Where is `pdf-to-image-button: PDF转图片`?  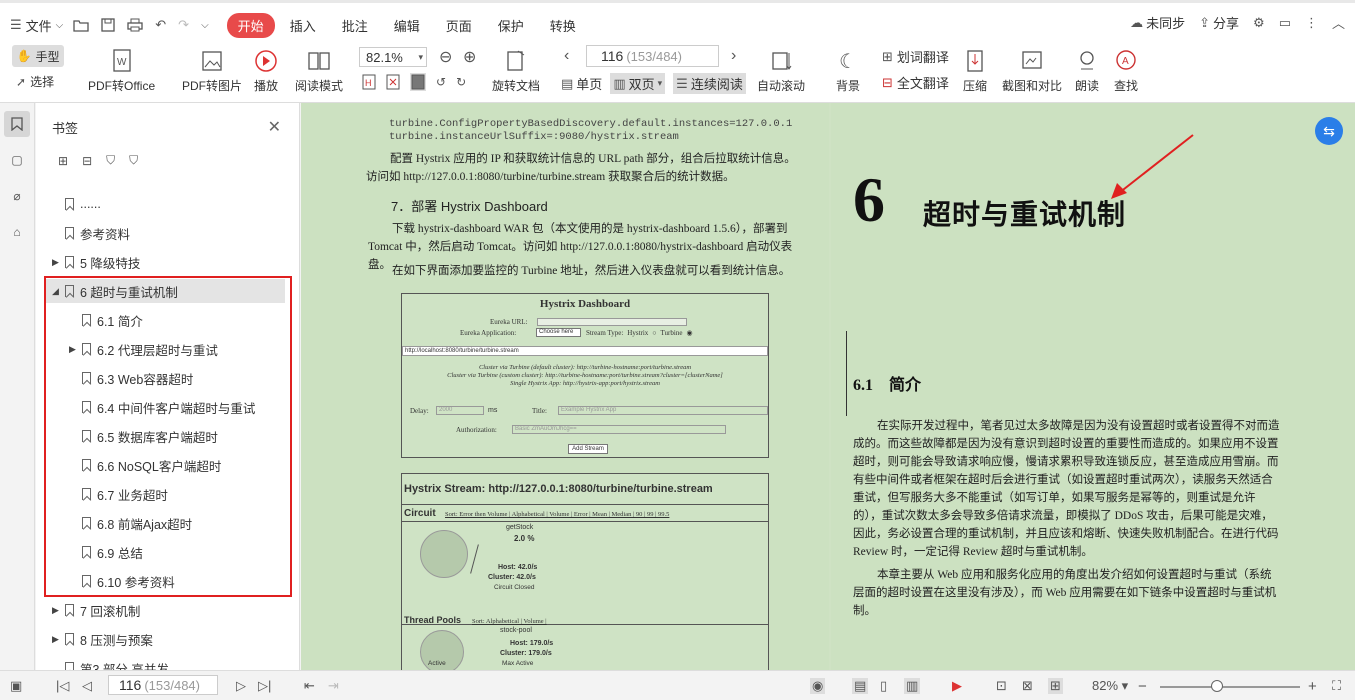 pdf-to-image-button: PDF转图片 is located at coordinates (212, 70).